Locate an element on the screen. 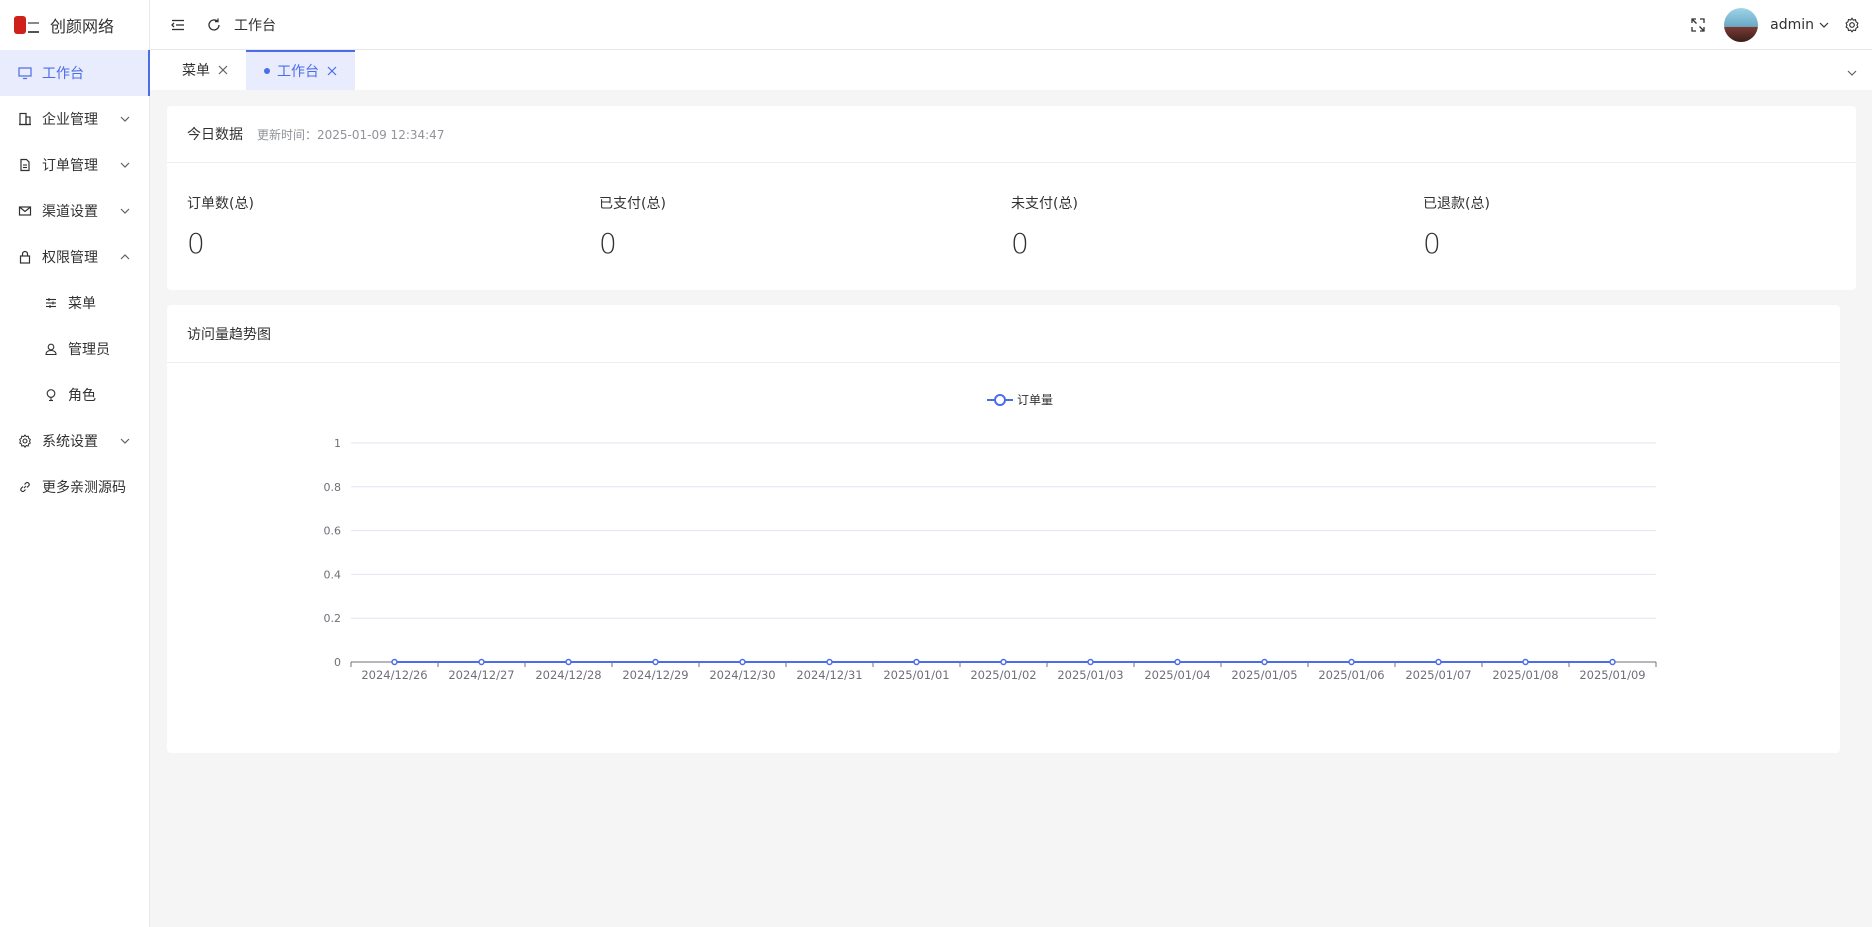 This screenshot has width=1872, height=927. stat-label: 订单数(总) is located at coordinates (220, 204).